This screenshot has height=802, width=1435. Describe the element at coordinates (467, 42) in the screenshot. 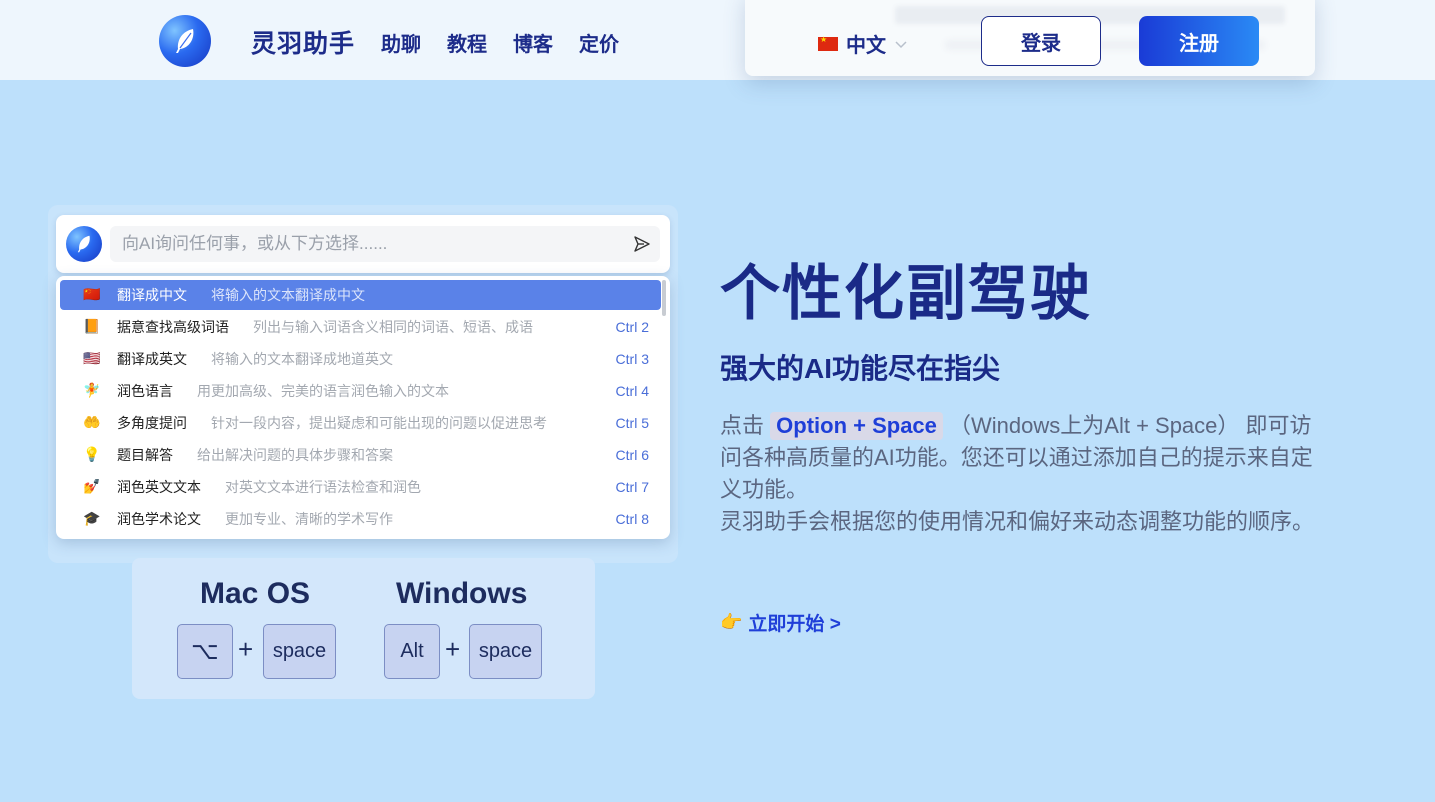

I see `nav-tutorial: 教程` at that location.